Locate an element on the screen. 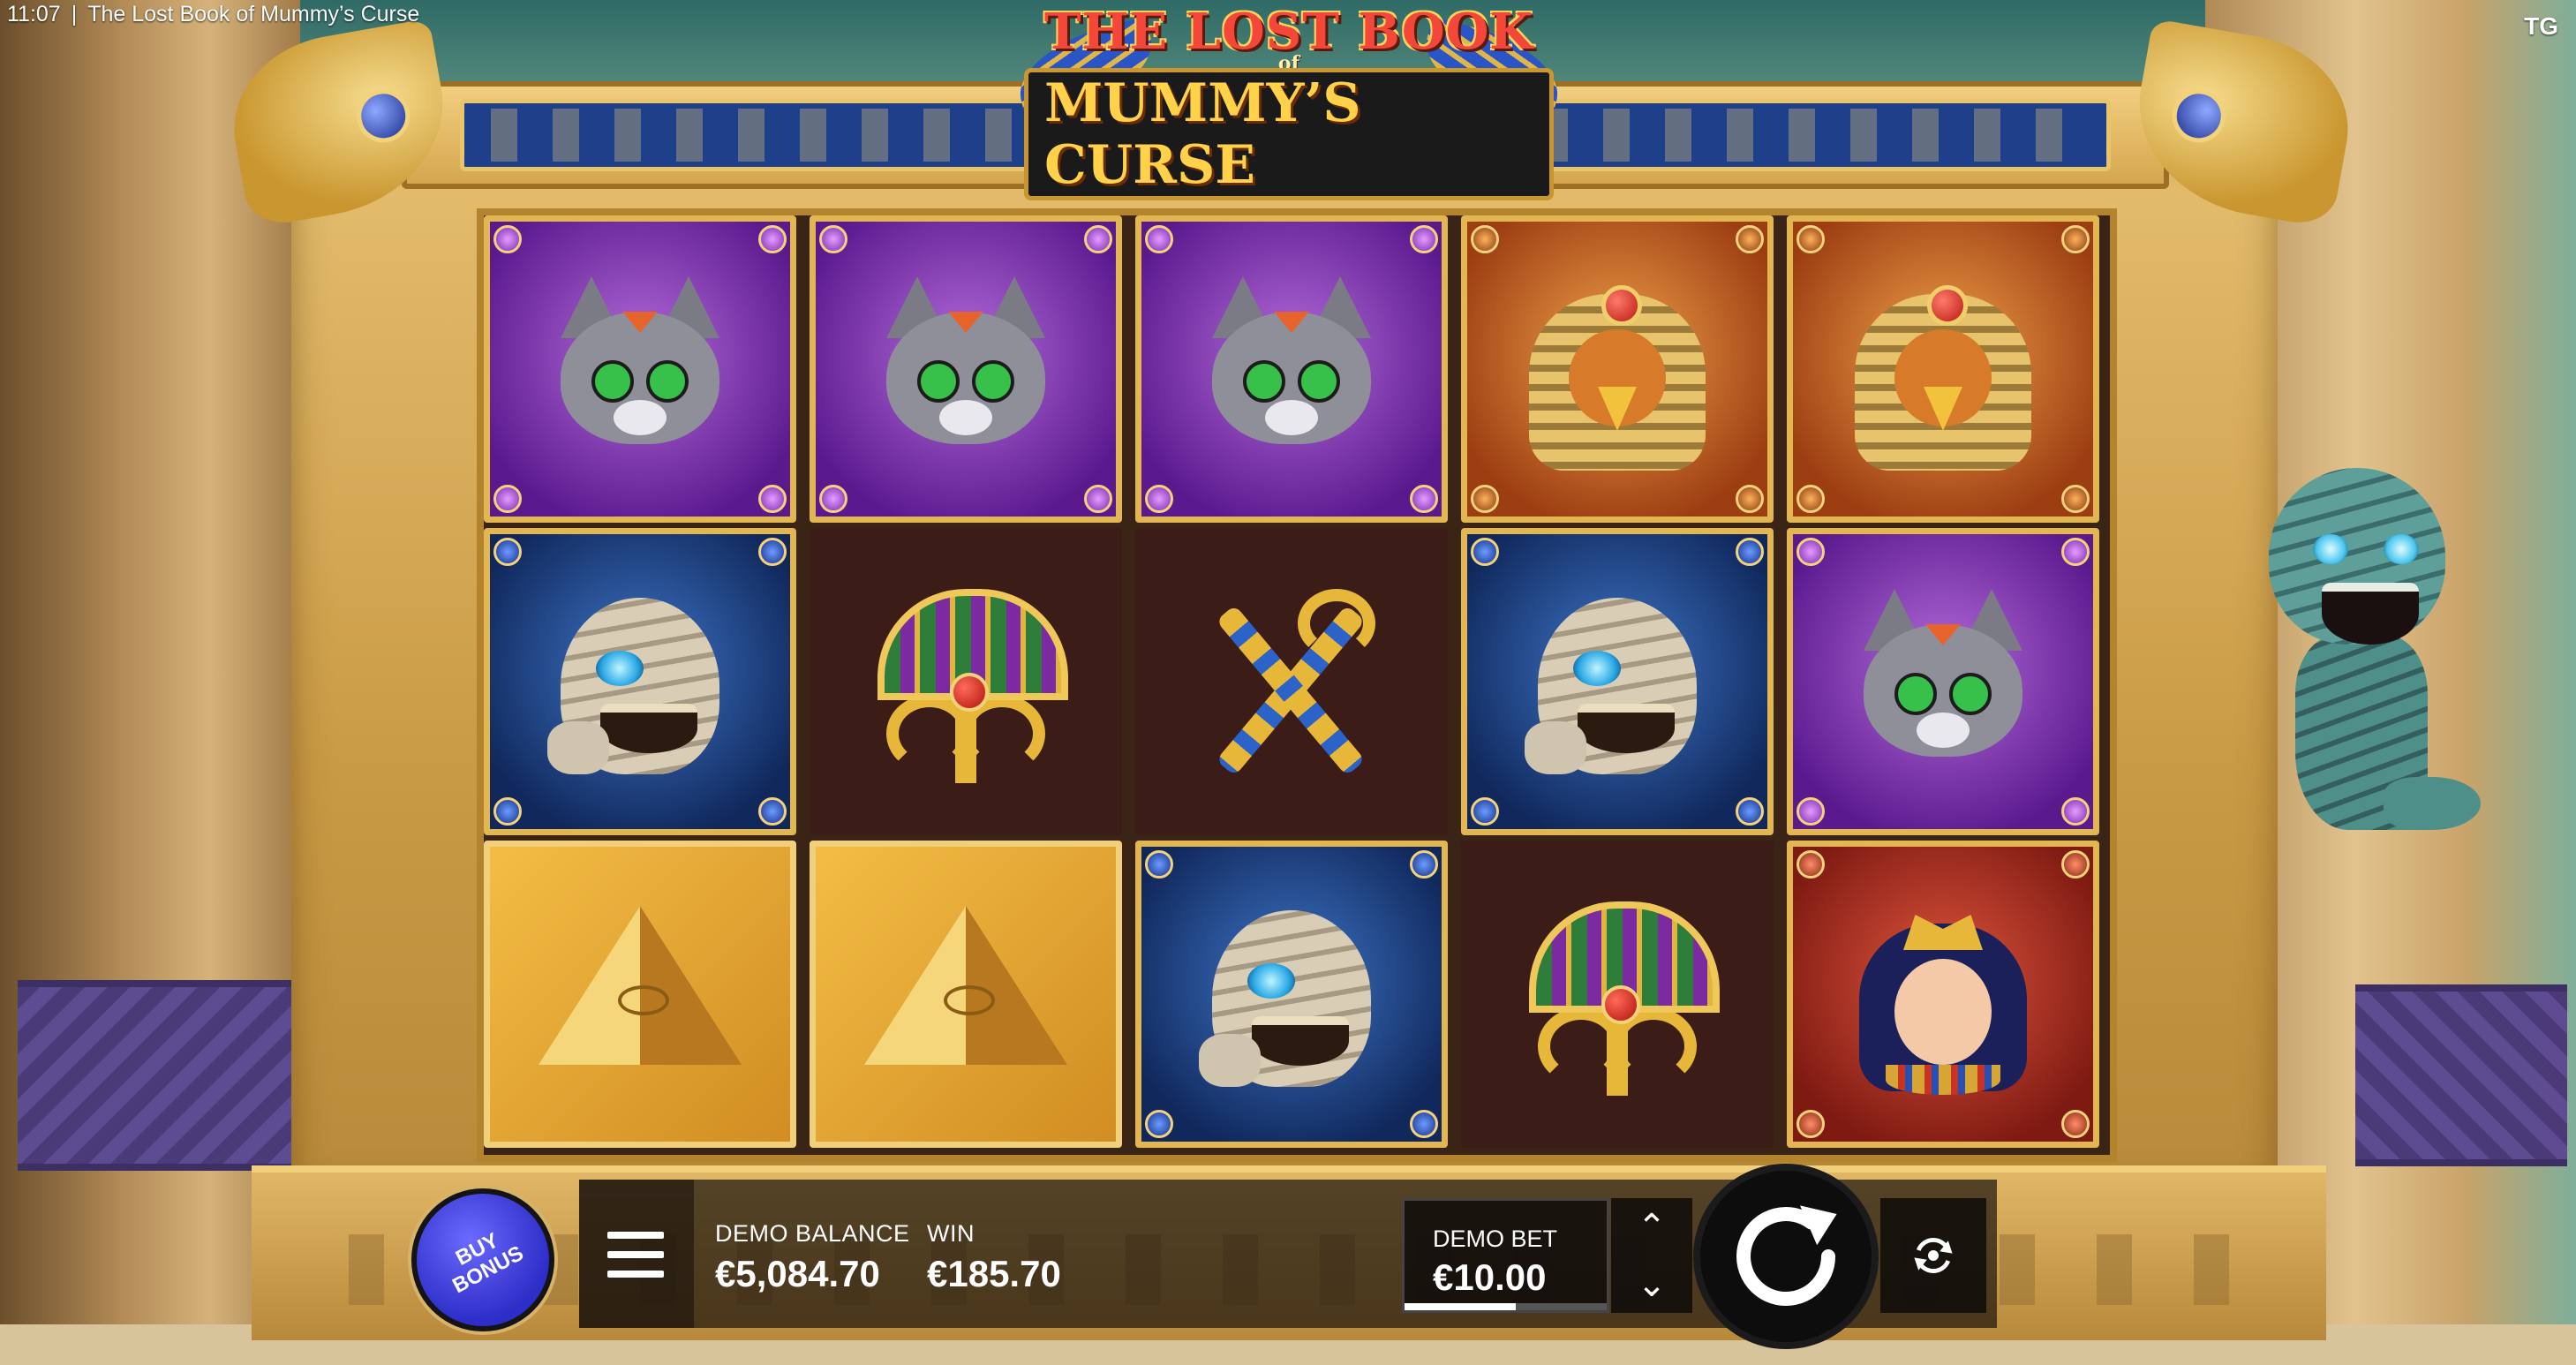 The height and width of the screenshot is (1365, 2576). chevron-down-icon: ⌄ is located at coordinates (1652, 1284).